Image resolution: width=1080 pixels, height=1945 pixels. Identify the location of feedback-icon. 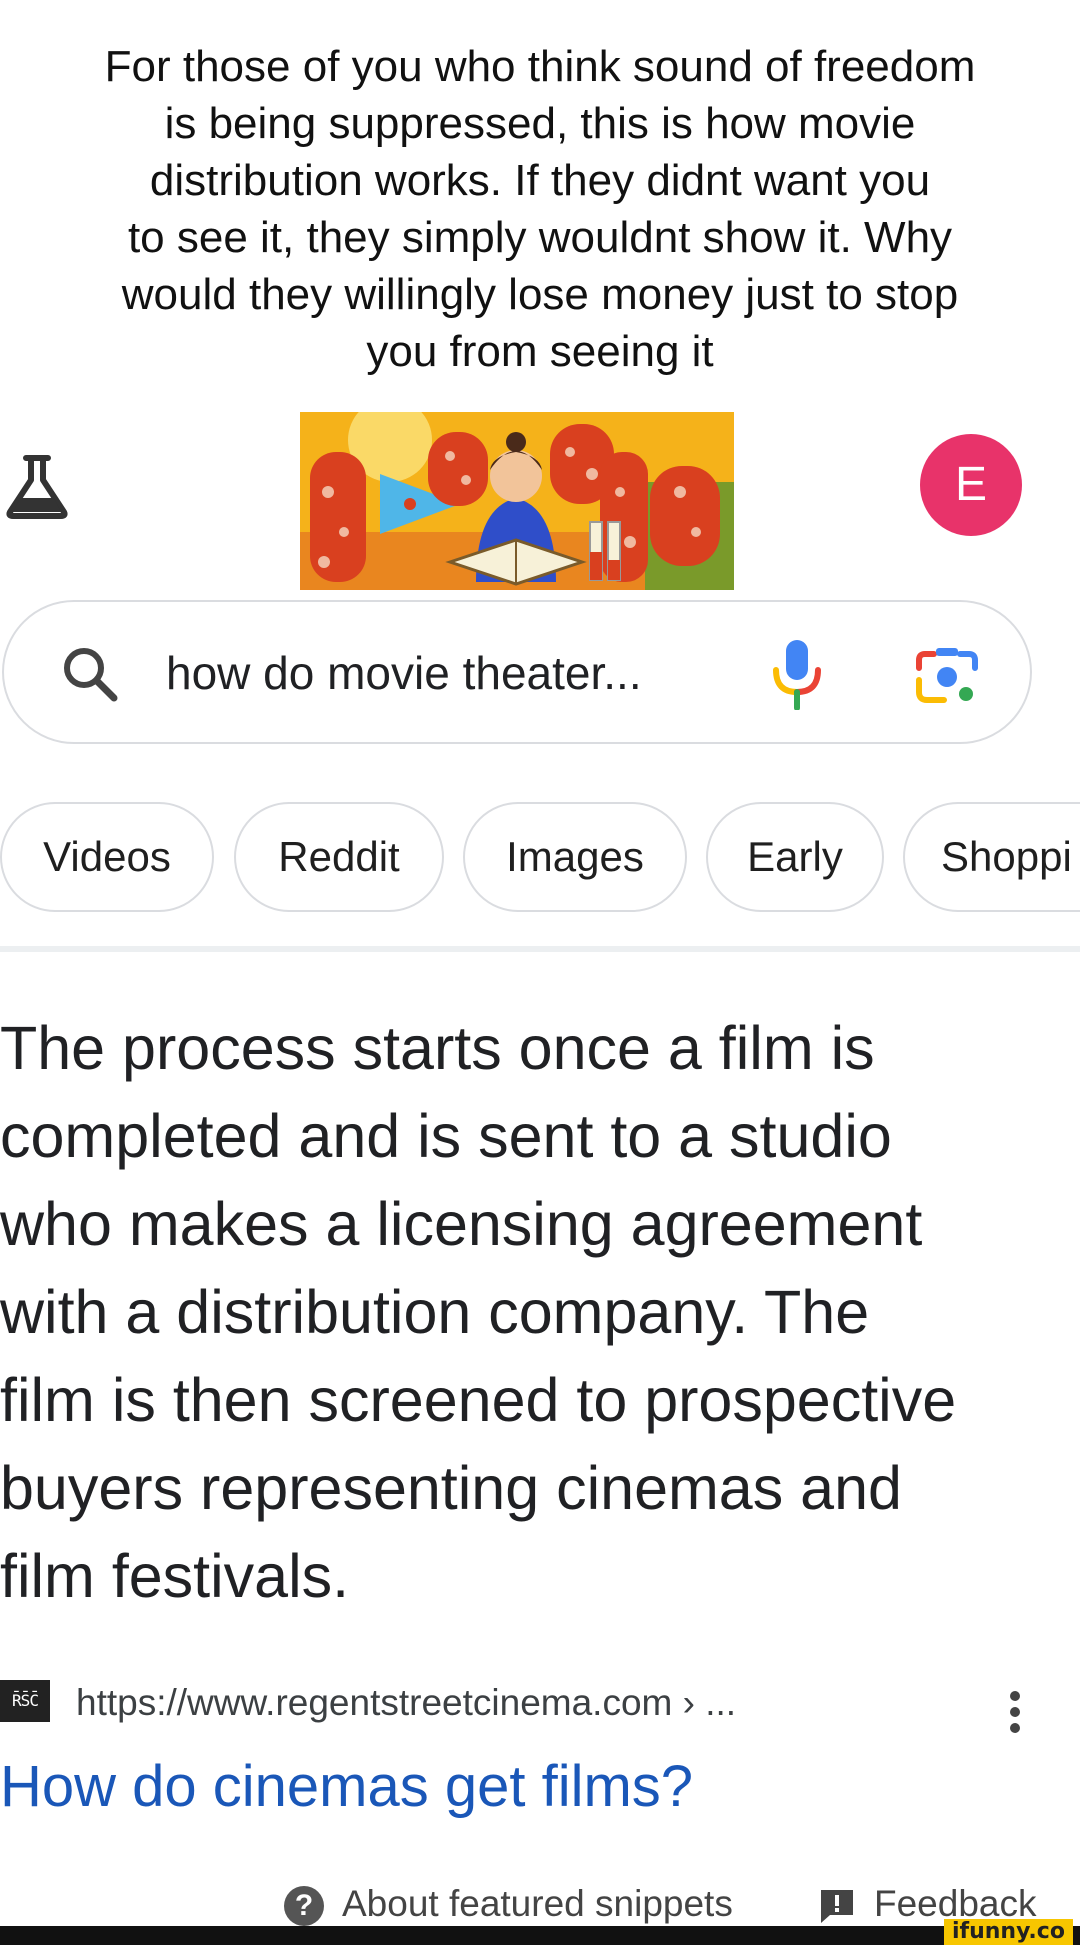
(837, 1907).